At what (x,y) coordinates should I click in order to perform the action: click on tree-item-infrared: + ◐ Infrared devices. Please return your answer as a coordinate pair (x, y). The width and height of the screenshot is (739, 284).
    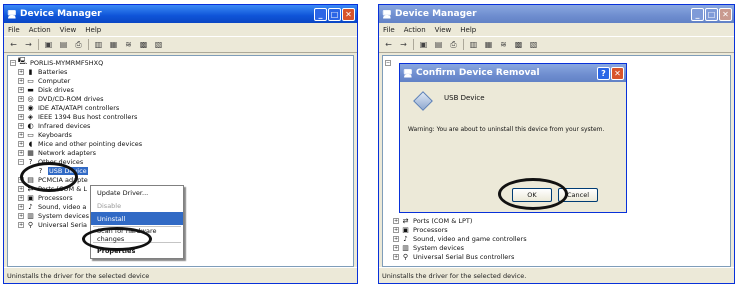
    Looking at the image, I should click on (54, 125).